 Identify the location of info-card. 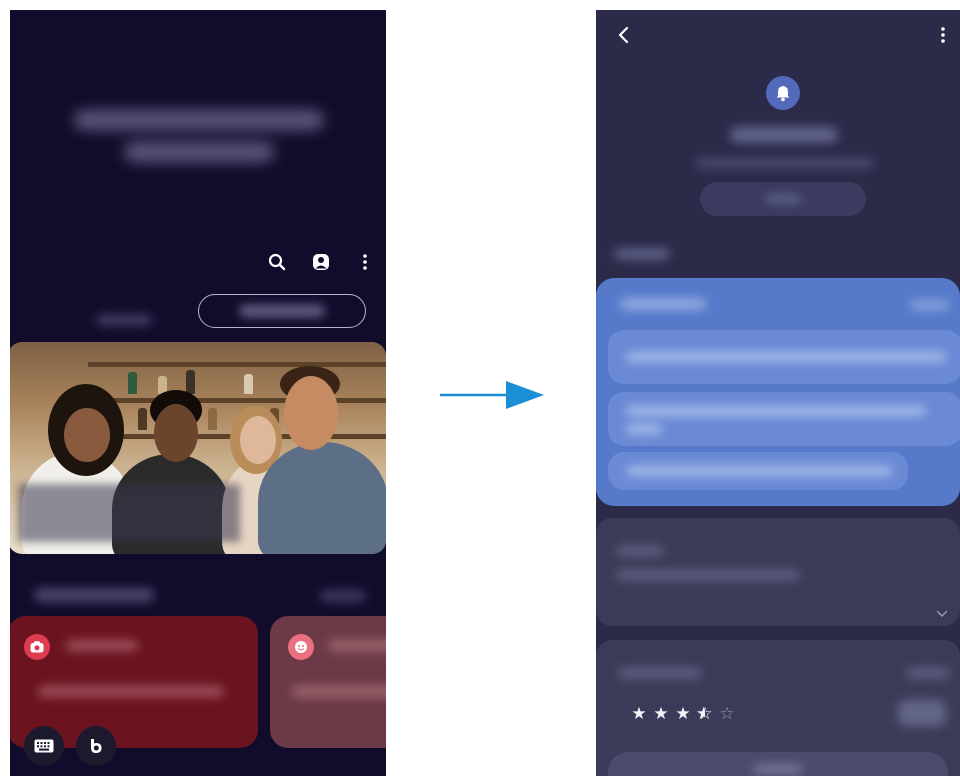
(778, 572).